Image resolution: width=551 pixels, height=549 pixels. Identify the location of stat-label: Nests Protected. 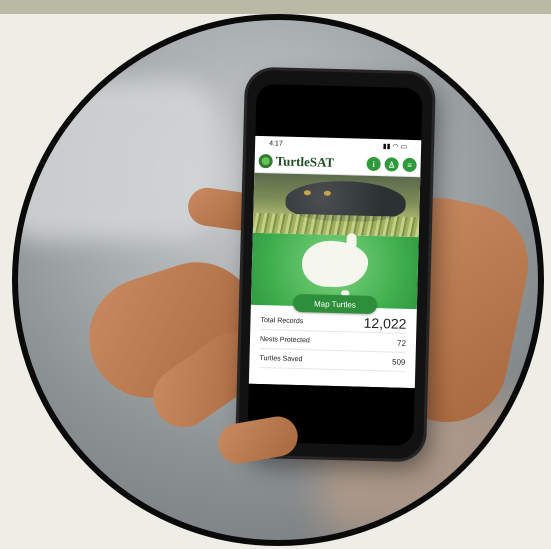
(284, 339).